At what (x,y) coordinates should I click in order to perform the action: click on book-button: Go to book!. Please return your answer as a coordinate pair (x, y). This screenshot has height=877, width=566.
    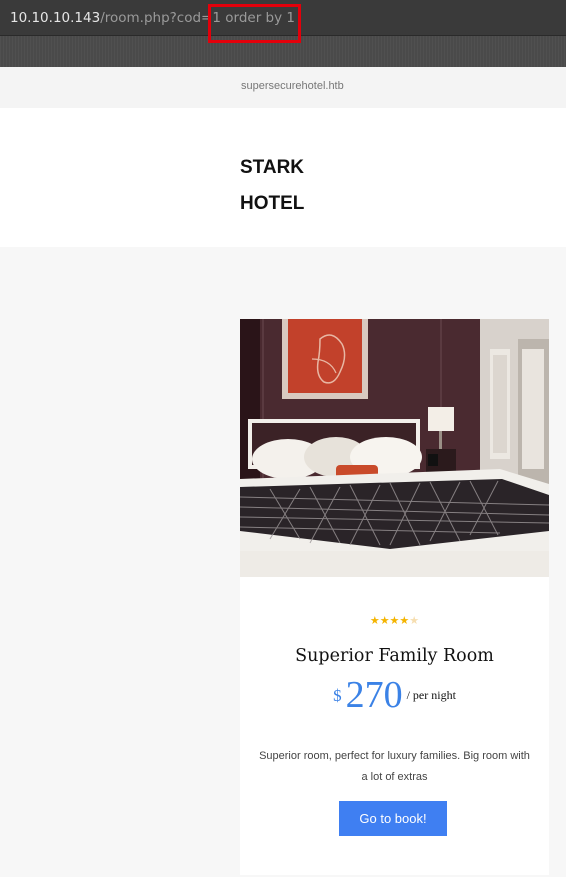
    Looking at the image, I should click on (393, 818).